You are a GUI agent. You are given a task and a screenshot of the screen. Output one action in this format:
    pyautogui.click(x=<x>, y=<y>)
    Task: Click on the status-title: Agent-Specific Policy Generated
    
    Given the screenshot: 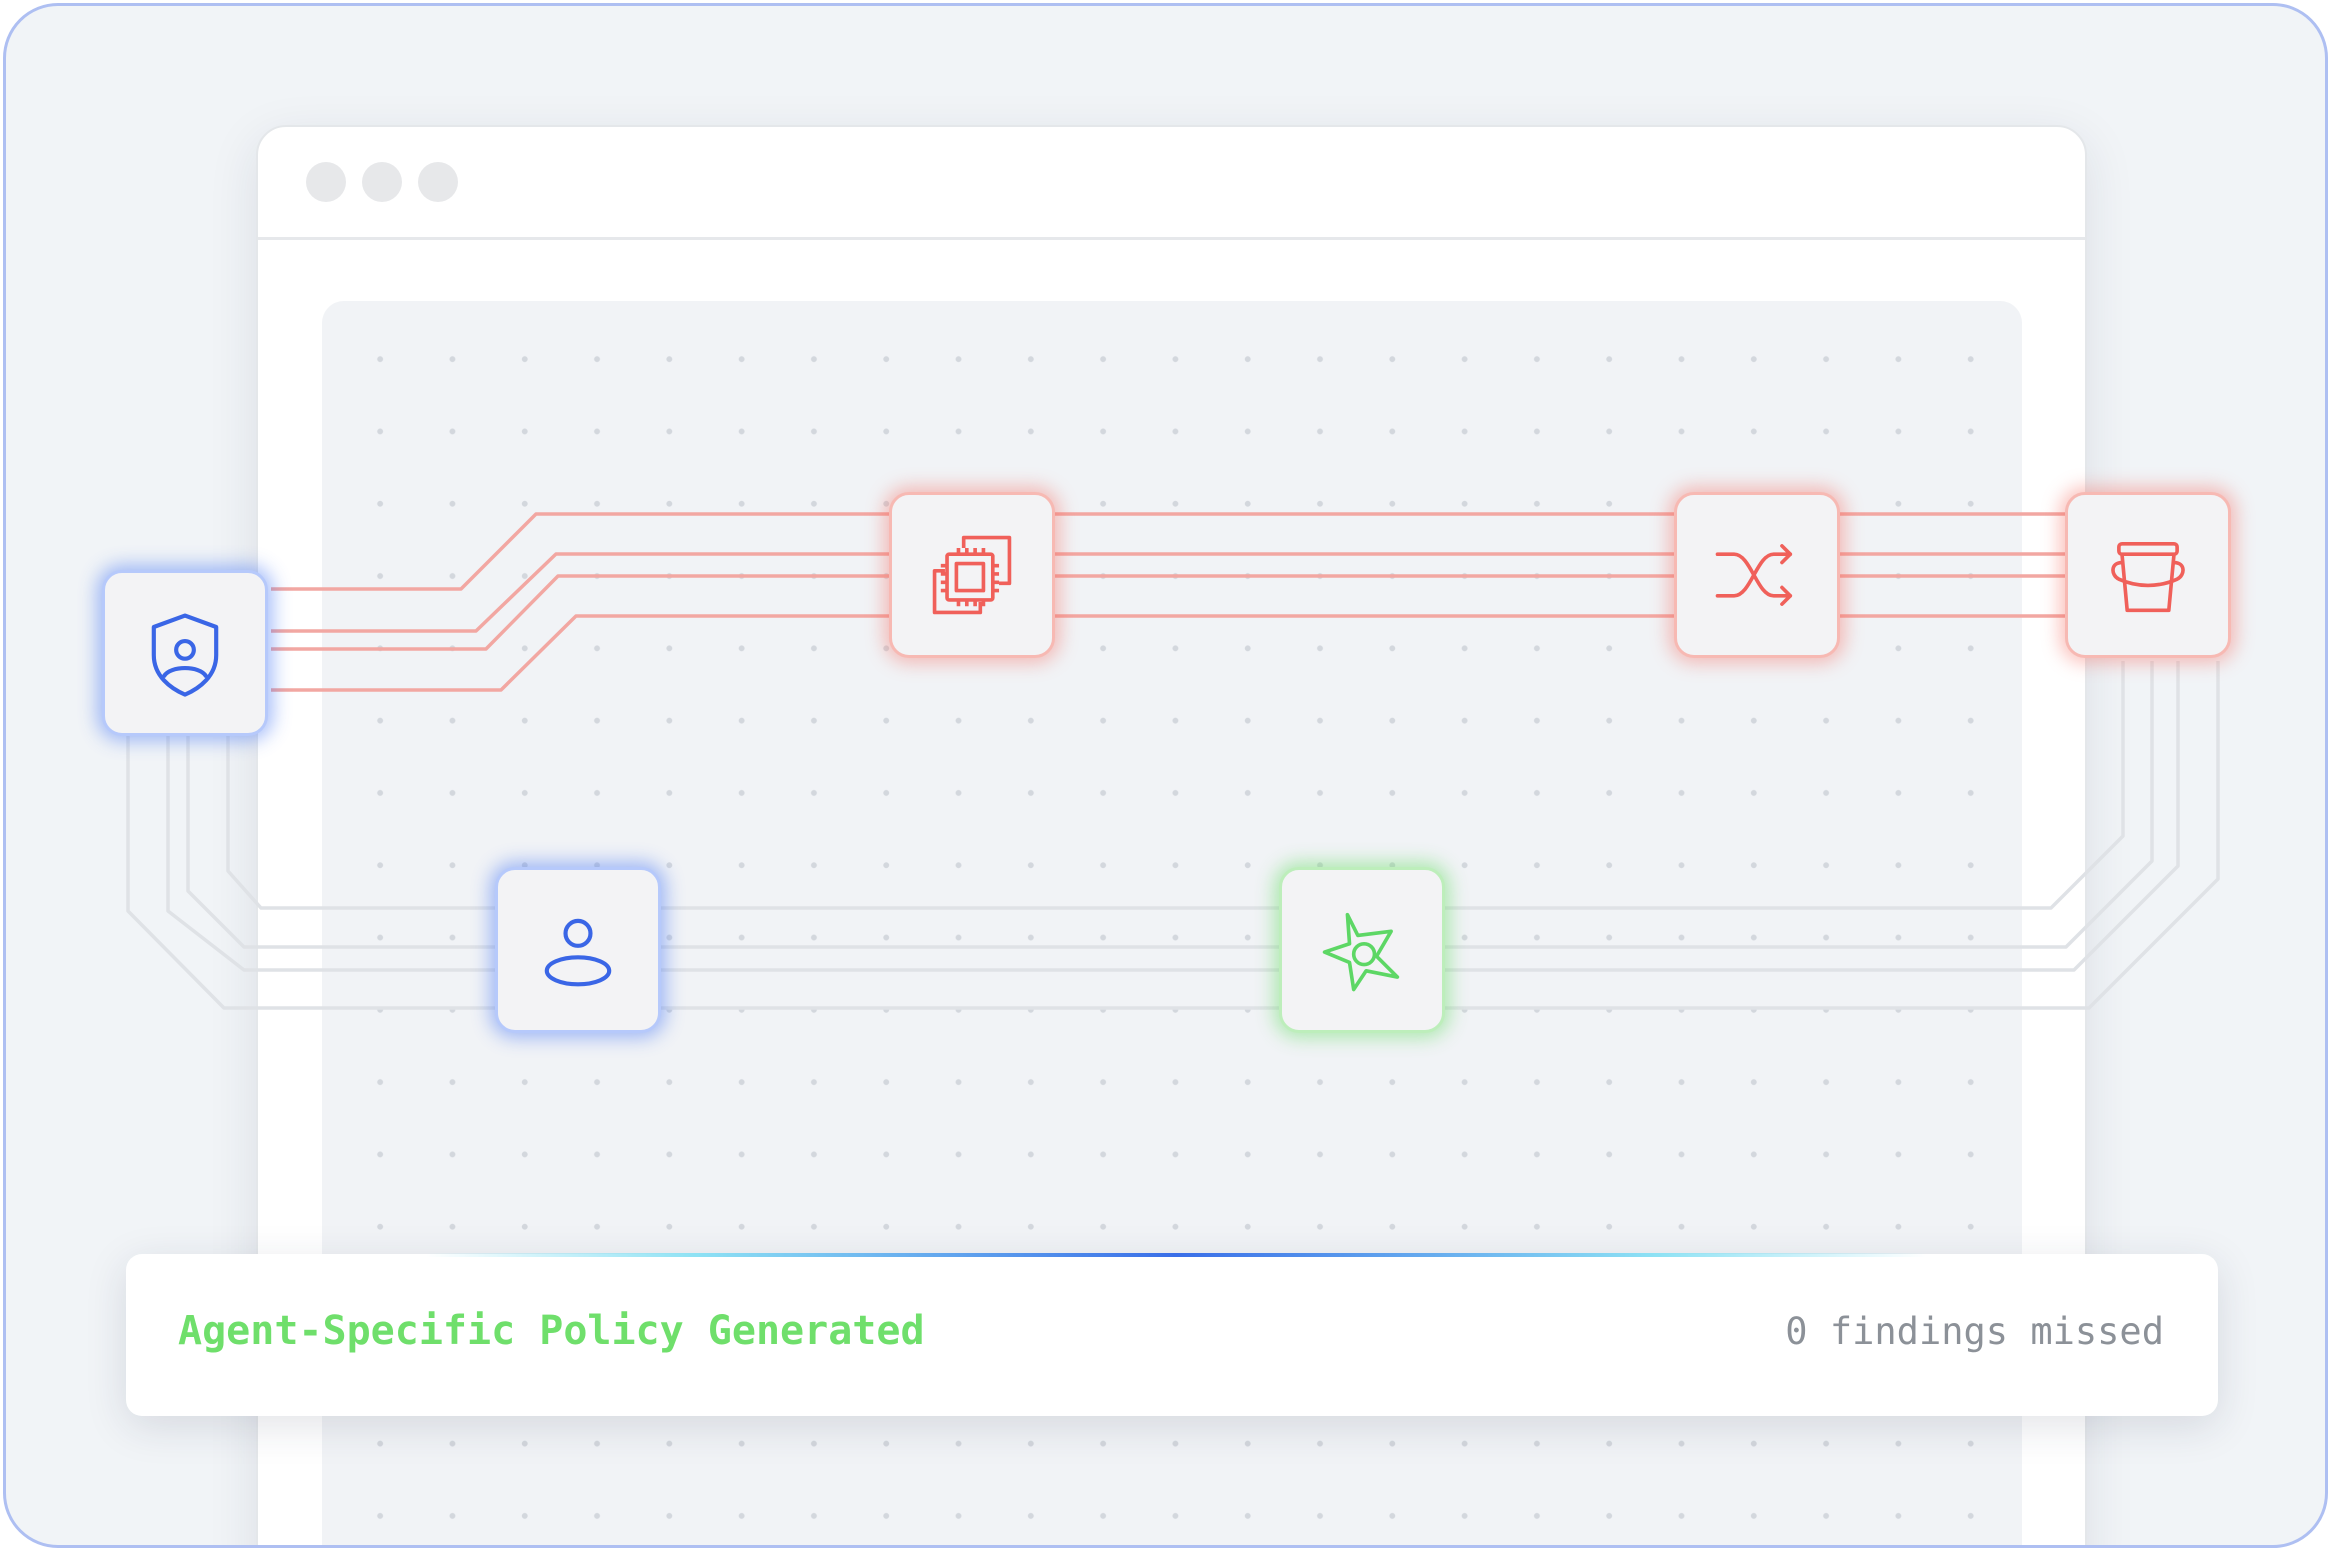 What is the action you would take?
    pyautogui.click(x=551, y=1331)
    